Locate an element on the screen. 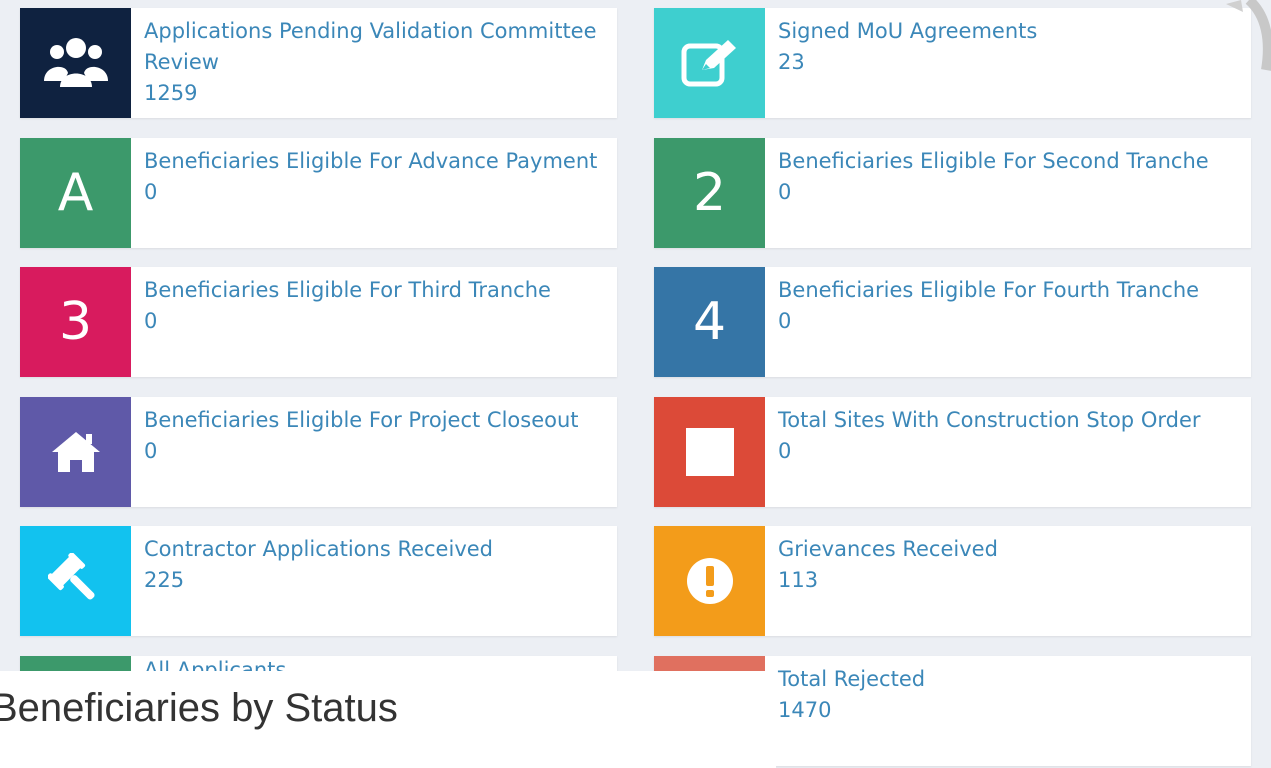 The image size is (1271, 768). icon-text: A is located at coordinates (75, 193).